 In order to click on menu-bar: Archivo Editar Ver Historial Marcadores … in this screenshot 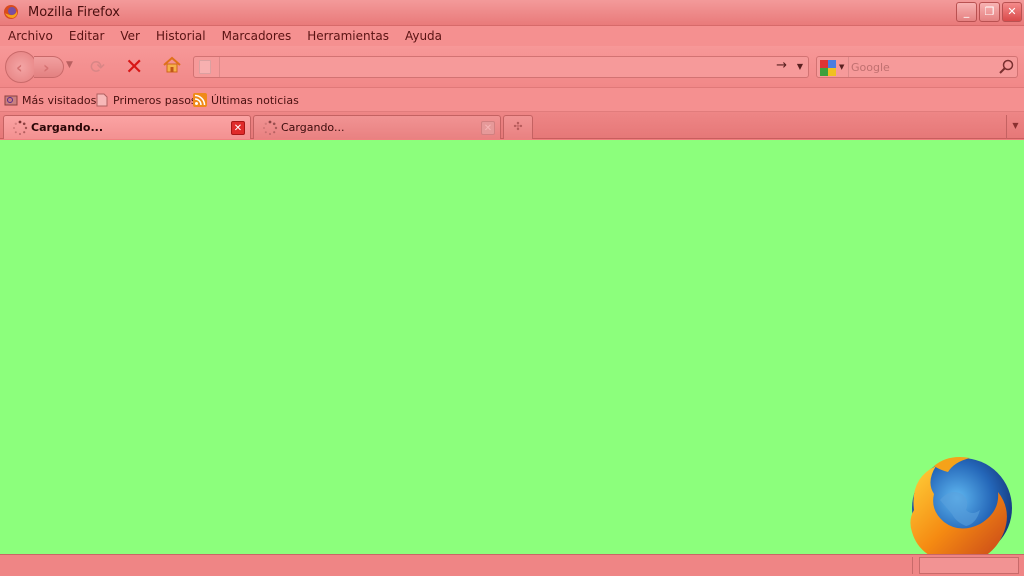, I will do `click(512, 36)`.